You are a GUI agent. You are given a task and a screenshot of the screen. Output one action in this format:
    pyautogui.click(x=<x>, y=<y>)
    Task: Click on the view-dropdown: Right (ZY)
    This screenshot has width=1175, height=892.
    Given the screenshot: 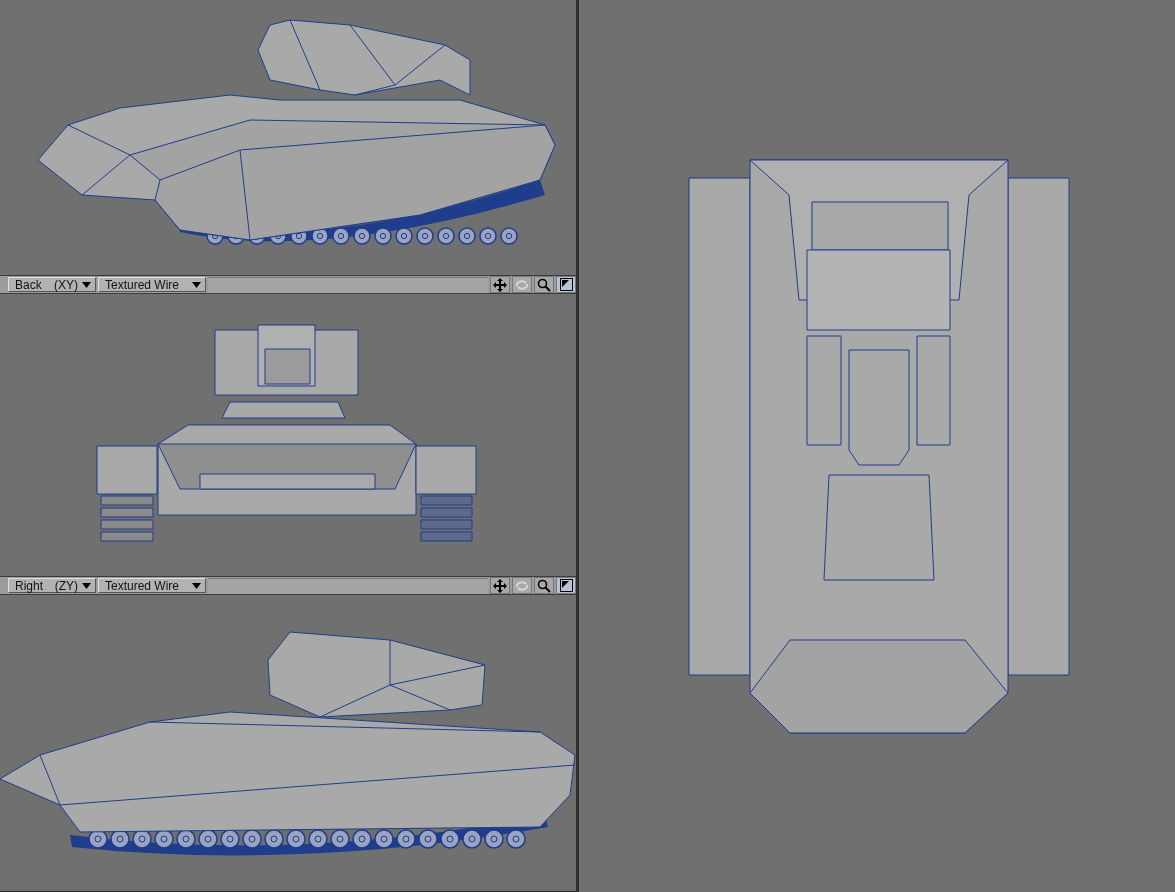 What is the action you would take?
    pyautogui.click(x=52, y=585)
    